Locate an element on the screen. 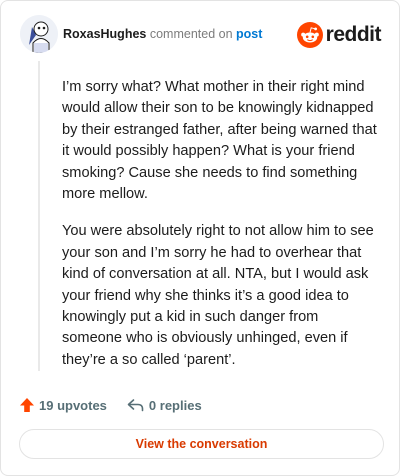 Image resolution: width=400 pixels, height=476 pixels. reddit-snoo-icon is located at coordinates (309, 35).